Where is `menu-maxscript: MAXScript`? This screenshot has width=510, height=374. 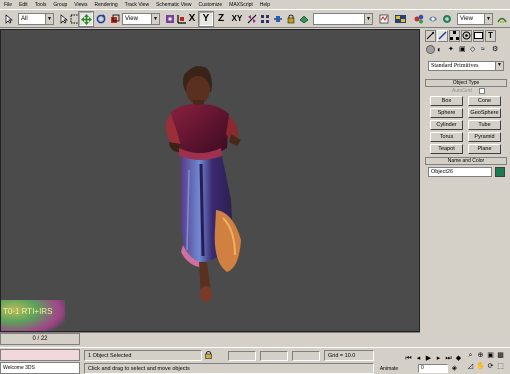
menu-maxscript: MAXScript is located at coordinates (241, 5).